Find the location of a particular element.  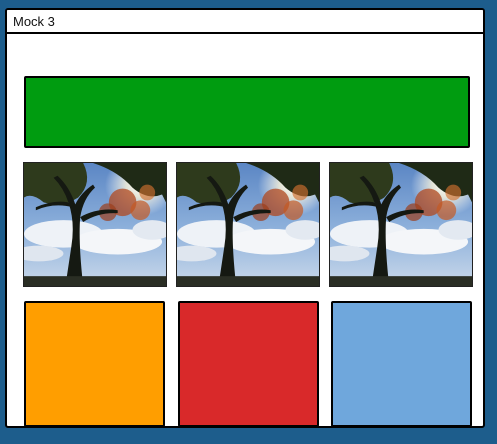

red-tile is located at coordinates (248, 363).